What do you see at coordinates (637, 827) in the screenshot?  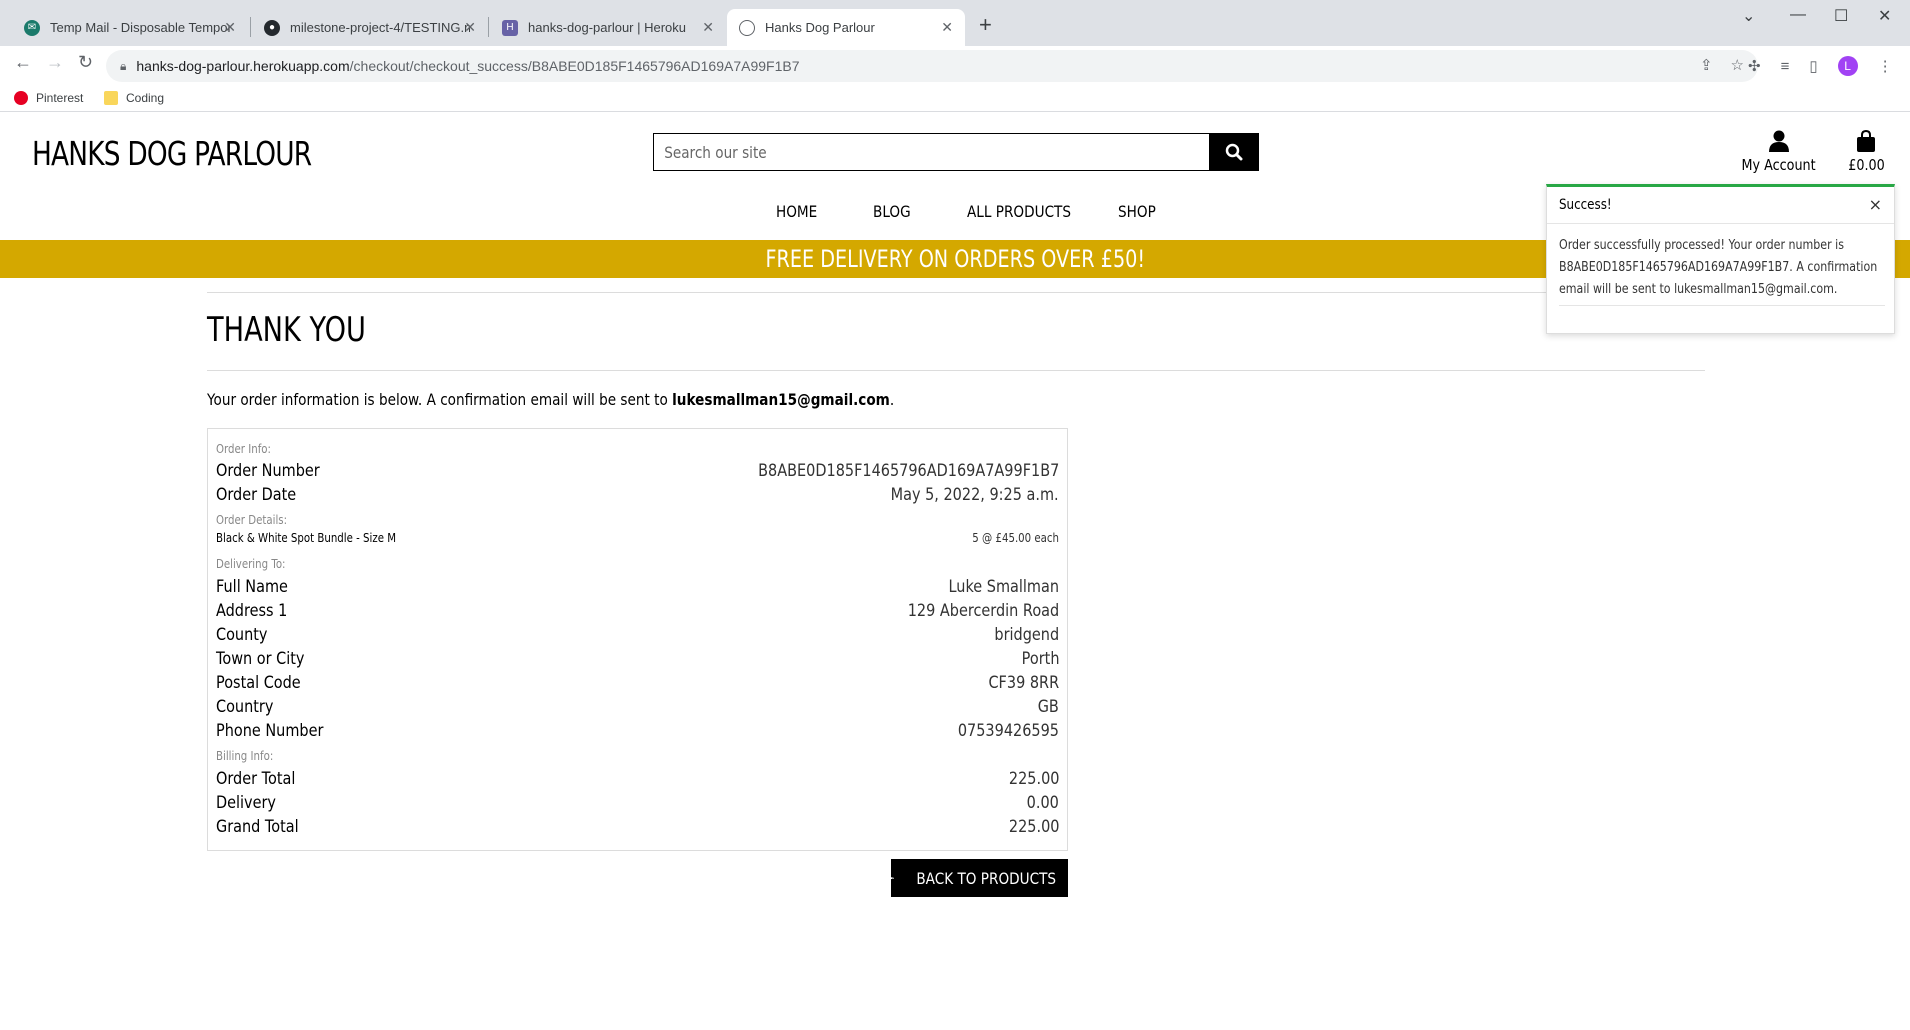 I see `grand-total-row: Grand Total 225.00` at bounding box center [637, 827].